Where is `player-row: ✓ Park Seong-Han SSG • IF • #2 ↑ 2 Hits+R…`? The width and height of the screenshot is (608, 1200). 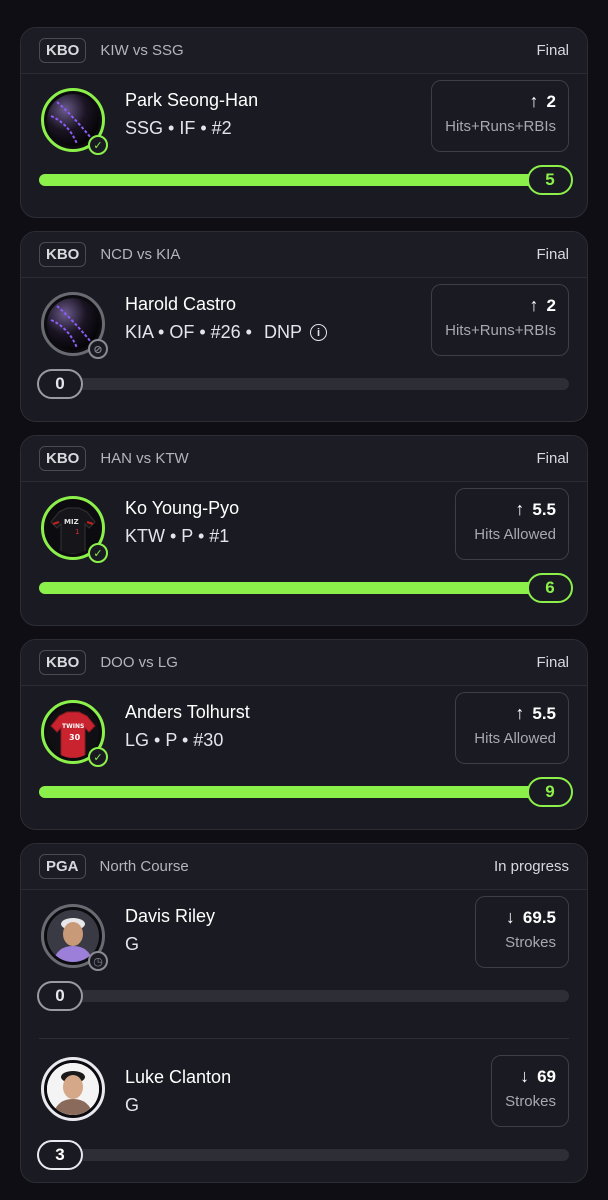 player-row: ✓ Park Seong-Han SSG • IF • #2 ↑ 2 Hits+R… is located at coordinates (304, 144).